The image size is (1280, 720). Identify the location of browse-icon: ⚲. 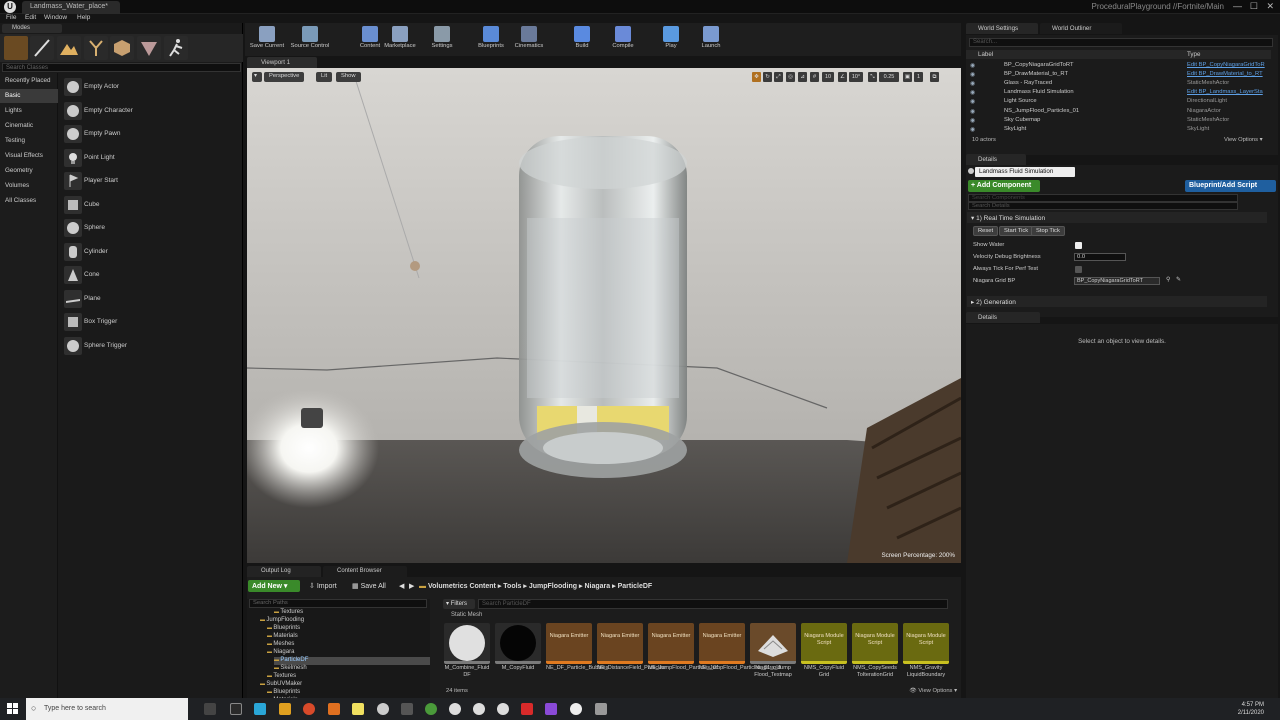
(1168, 279).